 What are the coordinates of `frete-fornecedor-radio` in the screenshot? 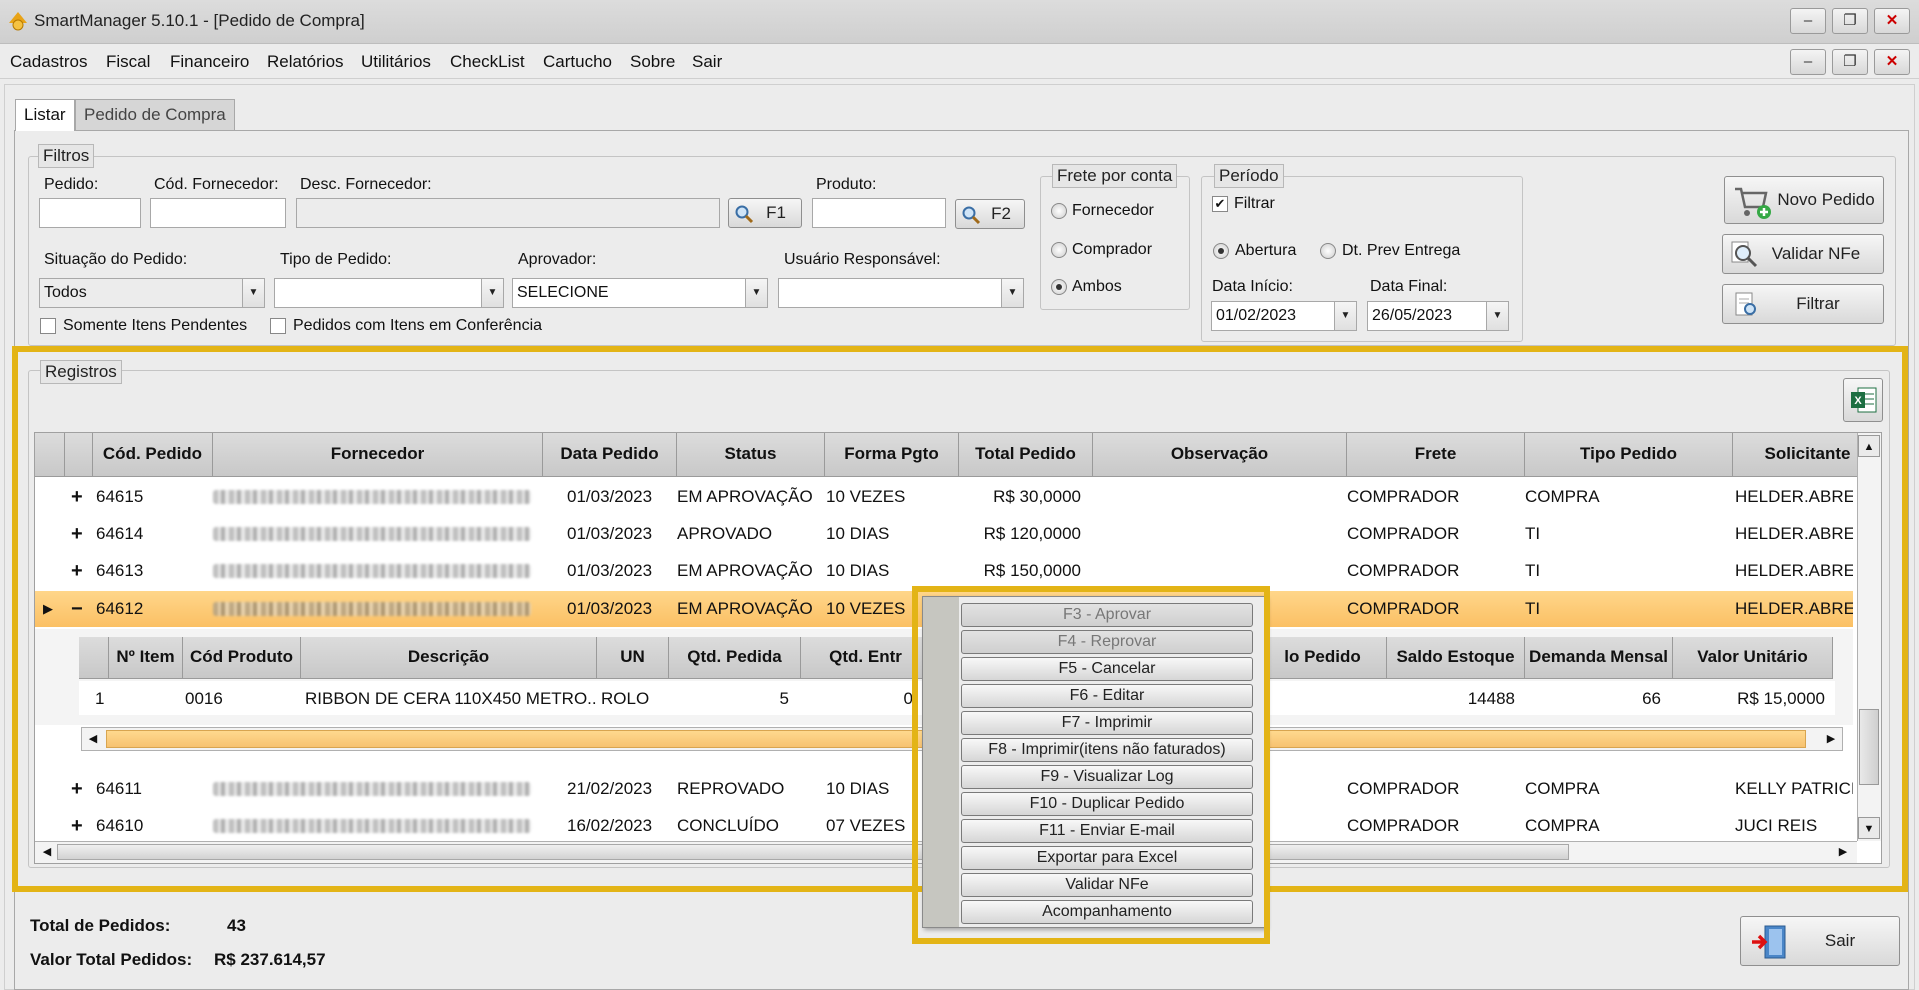 It's located at (1059, 211).